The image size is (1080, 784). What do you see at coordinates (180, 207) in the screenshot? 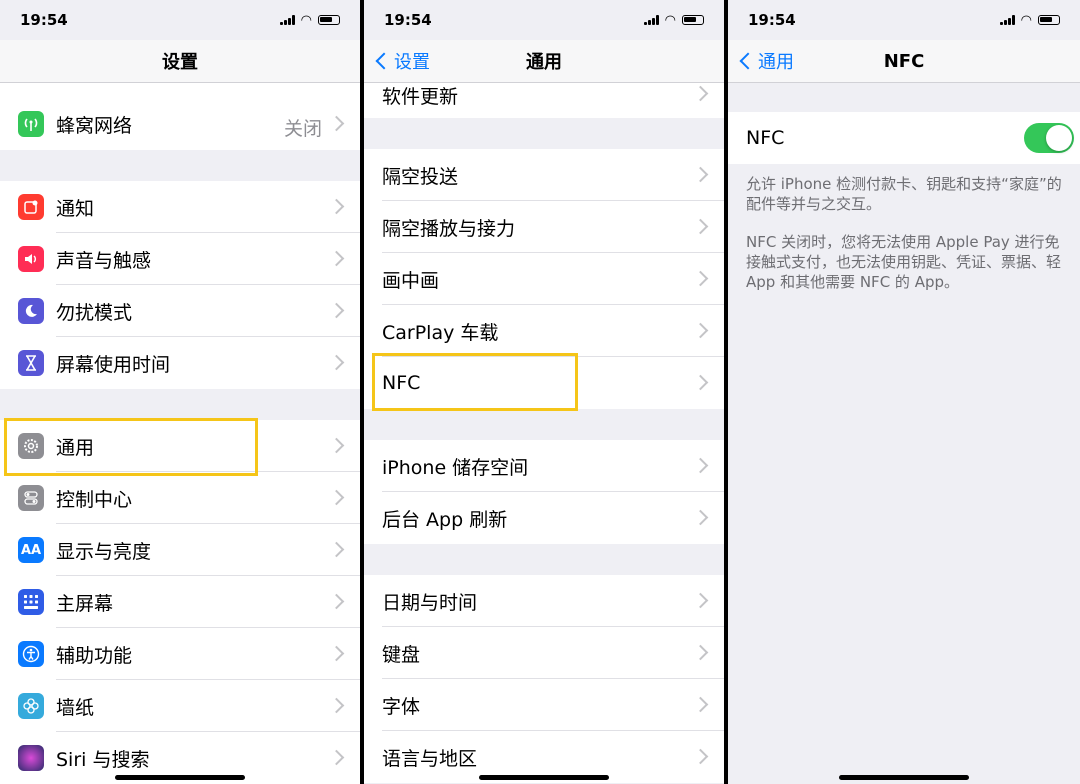
I see `settings-row-notifications: 通知` at bounding box center [180, 207].